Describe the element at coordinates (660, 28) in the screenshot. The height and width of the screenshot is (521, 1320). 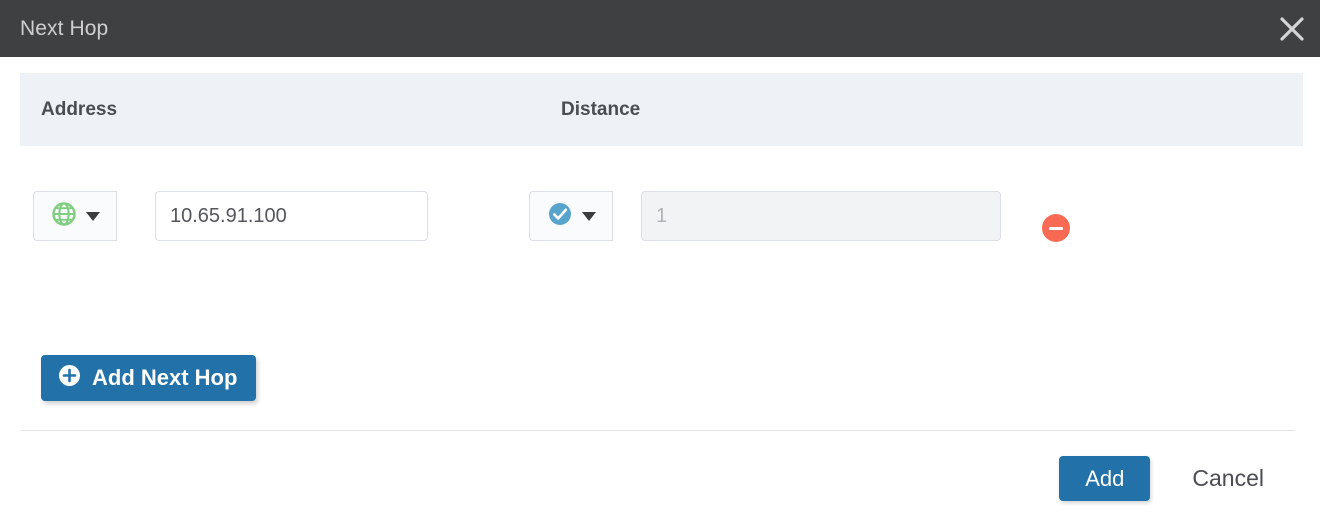
I see `dialog-titlebar: Next Hop` at that location.